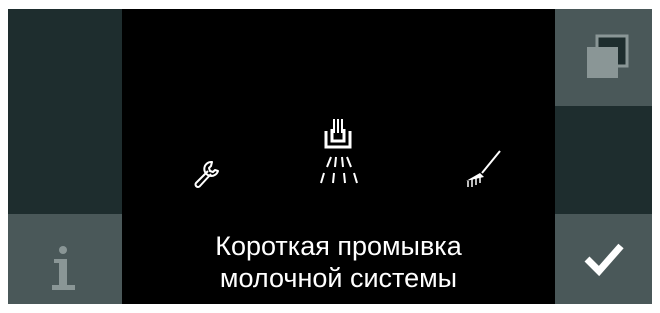 The image size is (660, 313). I want to click on wrench-icon, so click(206, 174).